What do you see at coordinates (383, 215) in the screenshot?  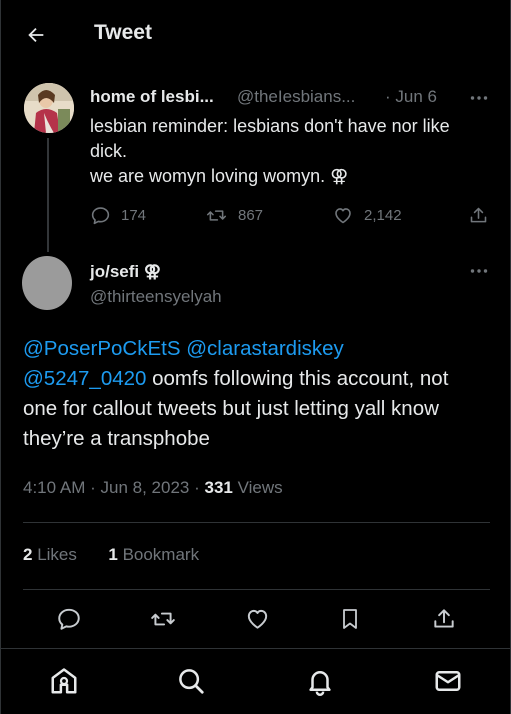 I see `like-count: 2,142` at bounding box center [383, 215].